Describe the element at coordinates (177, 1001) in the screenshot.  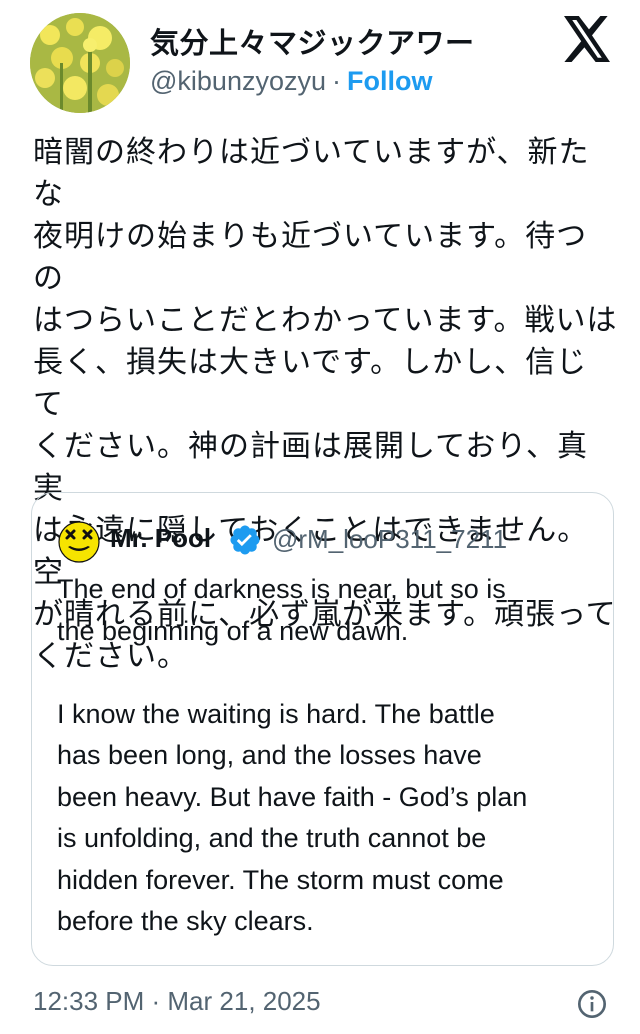
I see `tweet-timestamp: 12:33 PM · Mar 21, 2025` at that location.